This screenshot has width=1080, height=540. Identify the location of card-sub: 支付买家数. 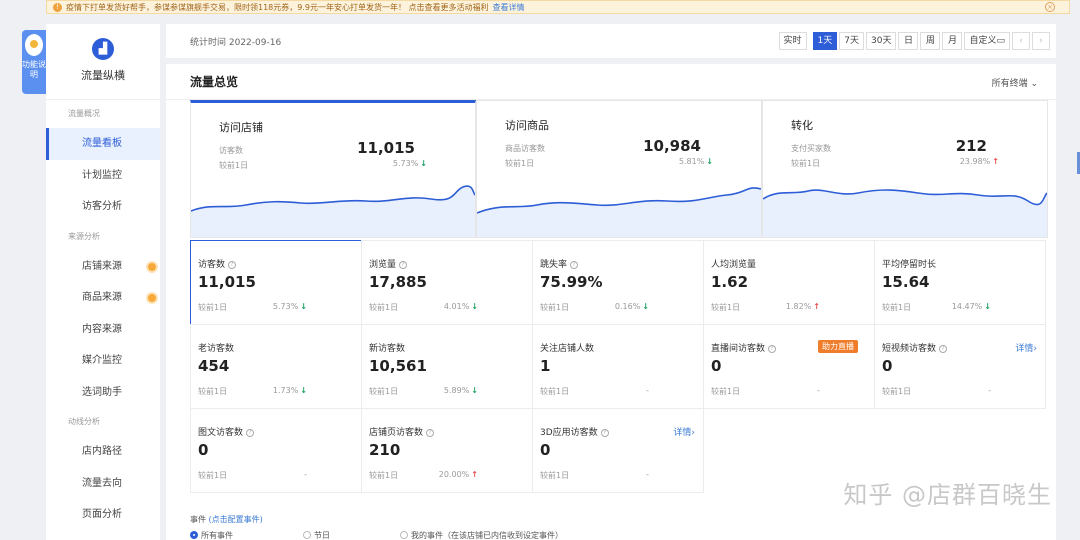
(811, 148).